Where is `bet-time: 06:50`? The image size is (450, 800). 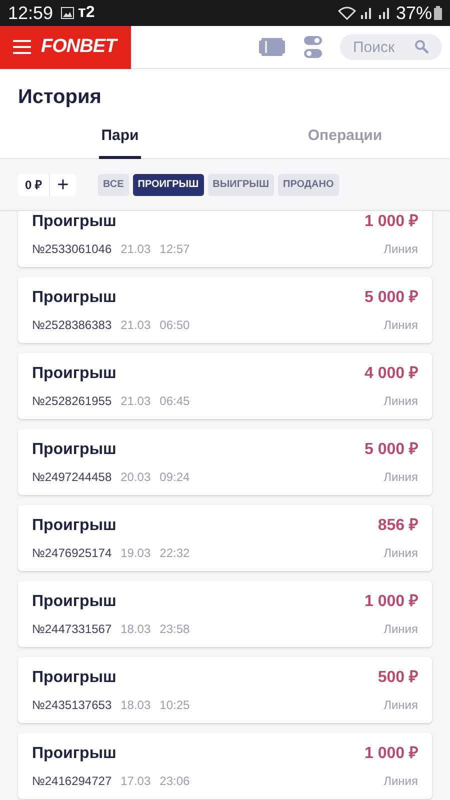
bet-time: 06:50 is located at coordinates (175, 325).